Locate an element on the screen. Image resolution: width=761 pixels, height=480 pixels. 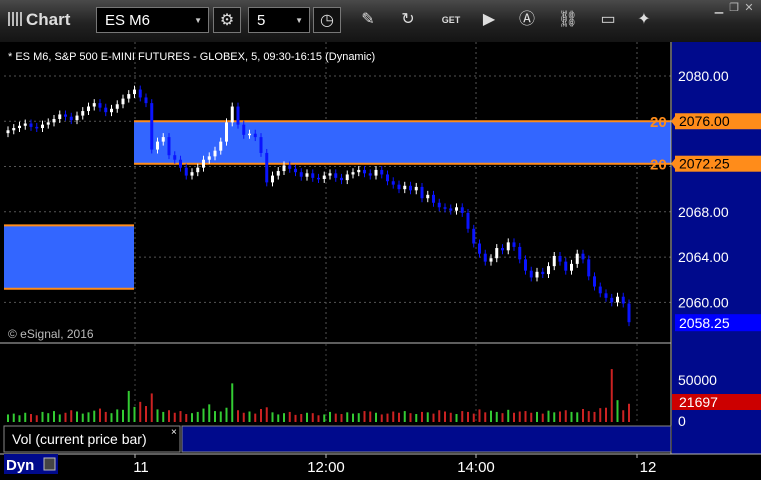
get-icon: GET is located at coordinates (451, 20).